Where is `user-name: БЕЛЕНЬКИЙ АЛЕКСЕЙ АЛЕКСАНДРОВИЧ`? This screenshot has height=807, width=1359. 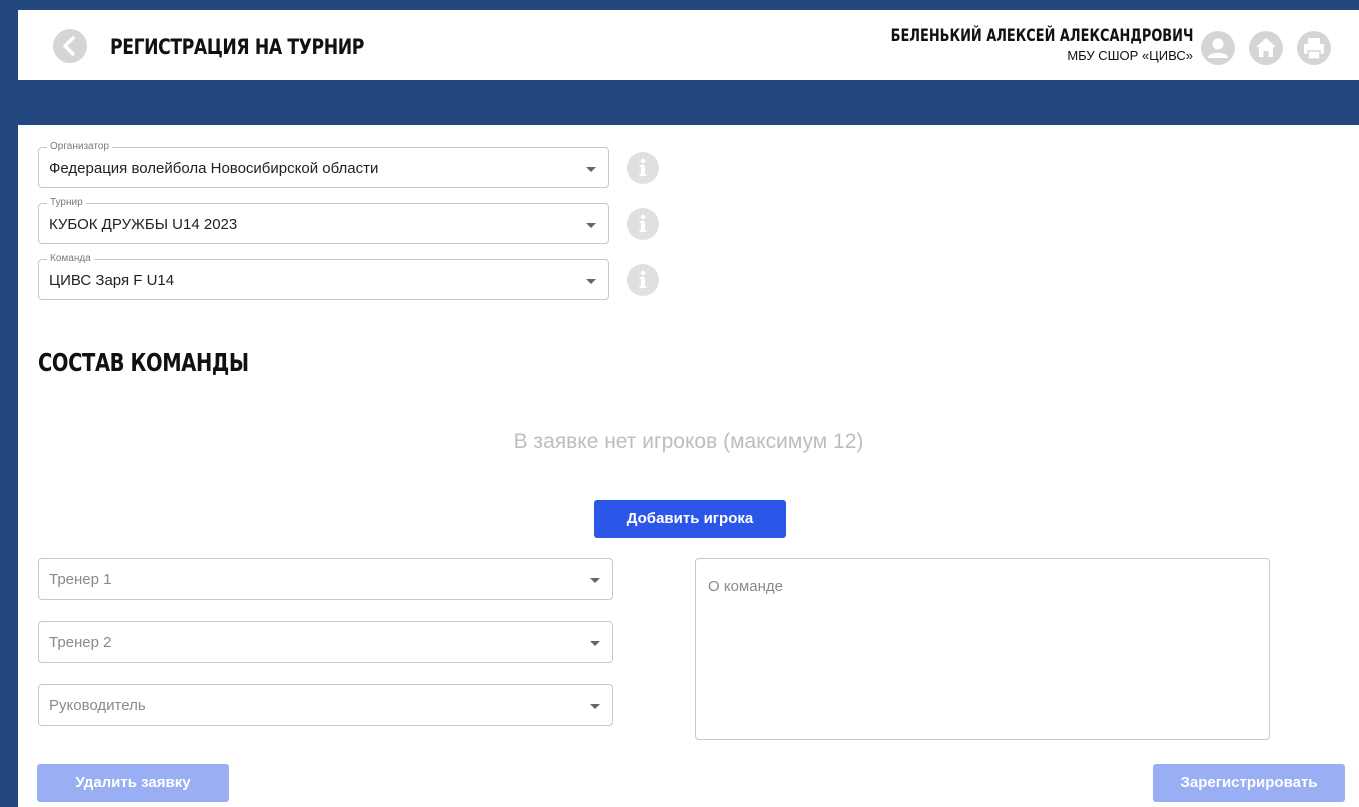 user-name: БЕЛЕНЬКИЙ АЛЕКСЕЙ АЛЕКСАНДРОВИЧ is located at coordinates (1041, 36).